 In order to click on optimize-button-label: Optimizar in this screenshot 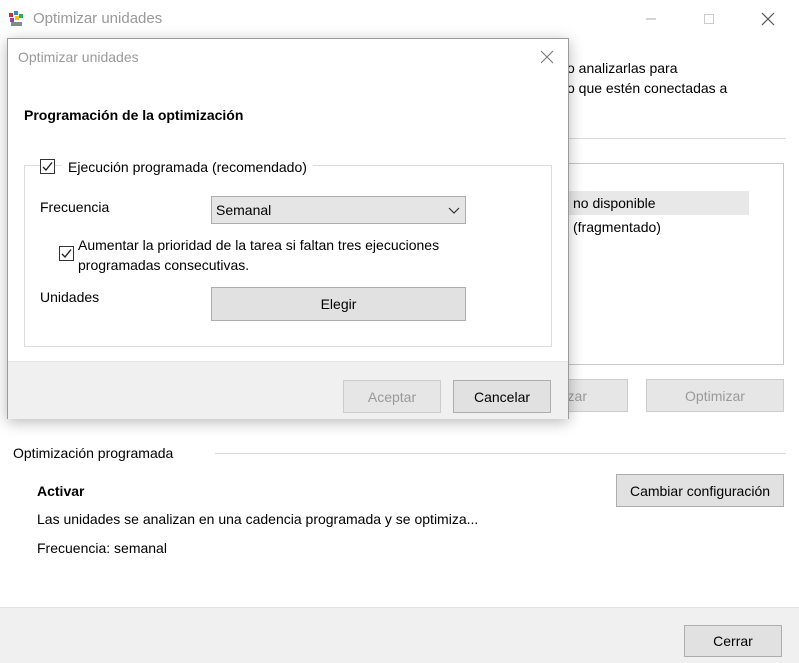, I will do `click(715, 395)`.